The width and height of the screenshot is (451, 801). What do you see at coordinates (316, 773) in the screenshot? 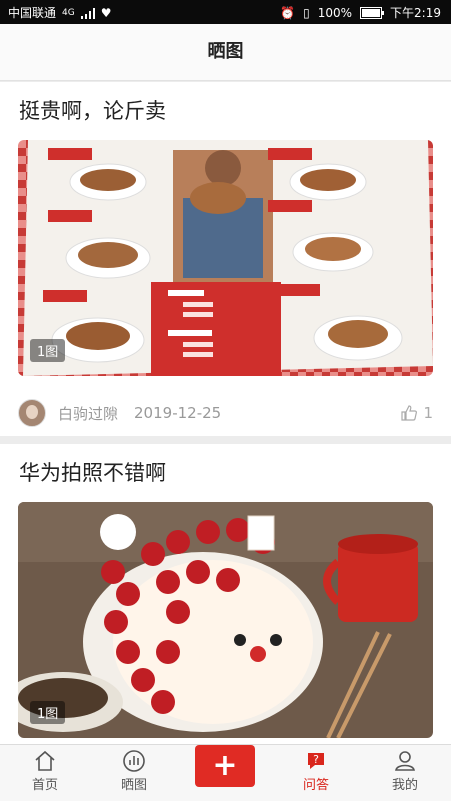
I see `tab-wenda: ? 问答` at bounding box center [316, 773].